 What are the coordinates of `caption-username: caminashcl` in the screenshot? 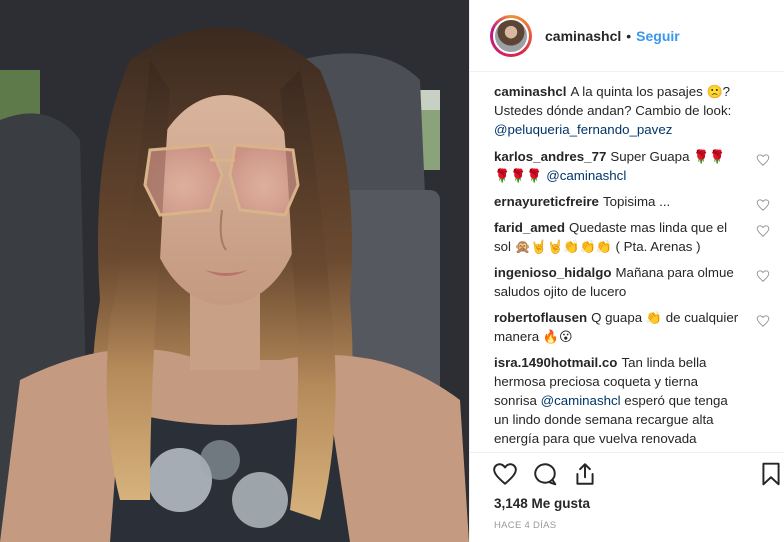 It's located at (530, 91).